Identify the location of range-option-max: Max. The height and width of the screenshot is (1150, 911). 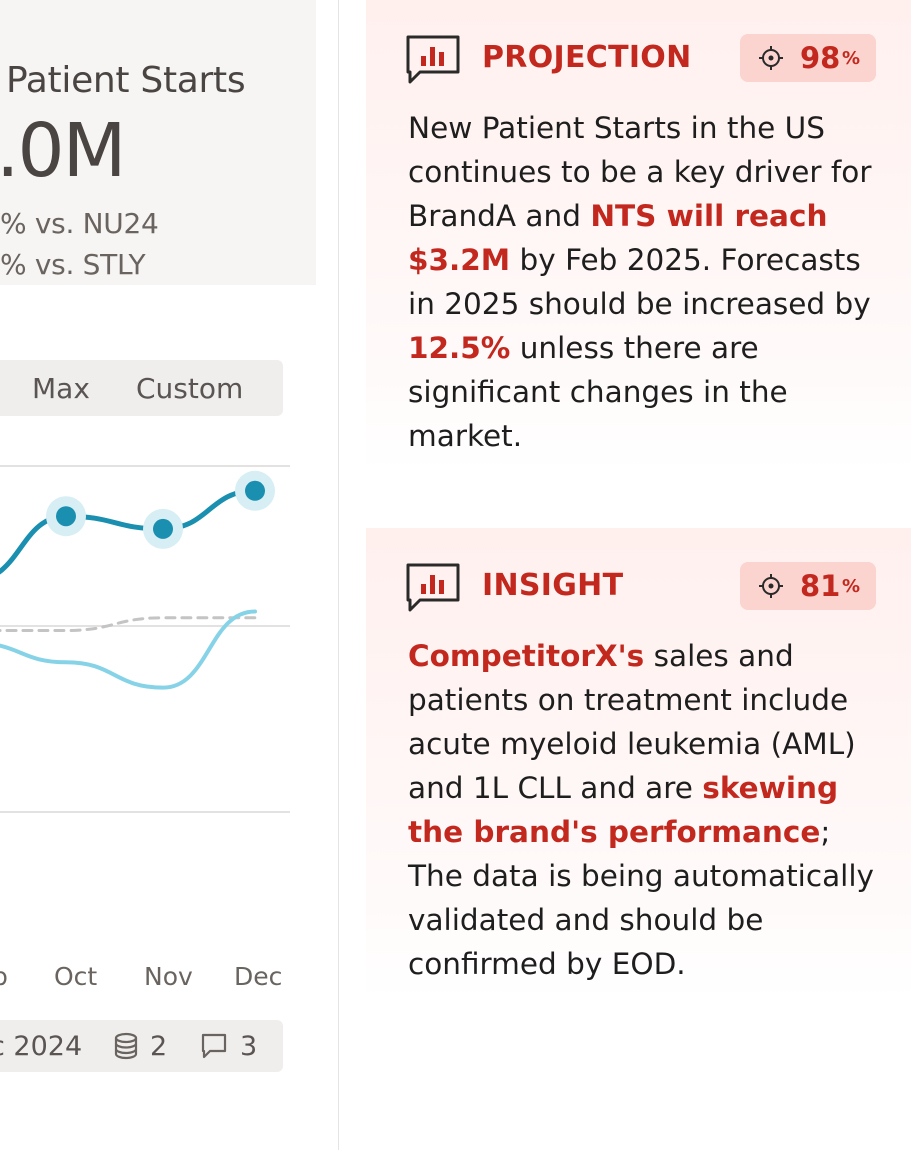
(61, 388).